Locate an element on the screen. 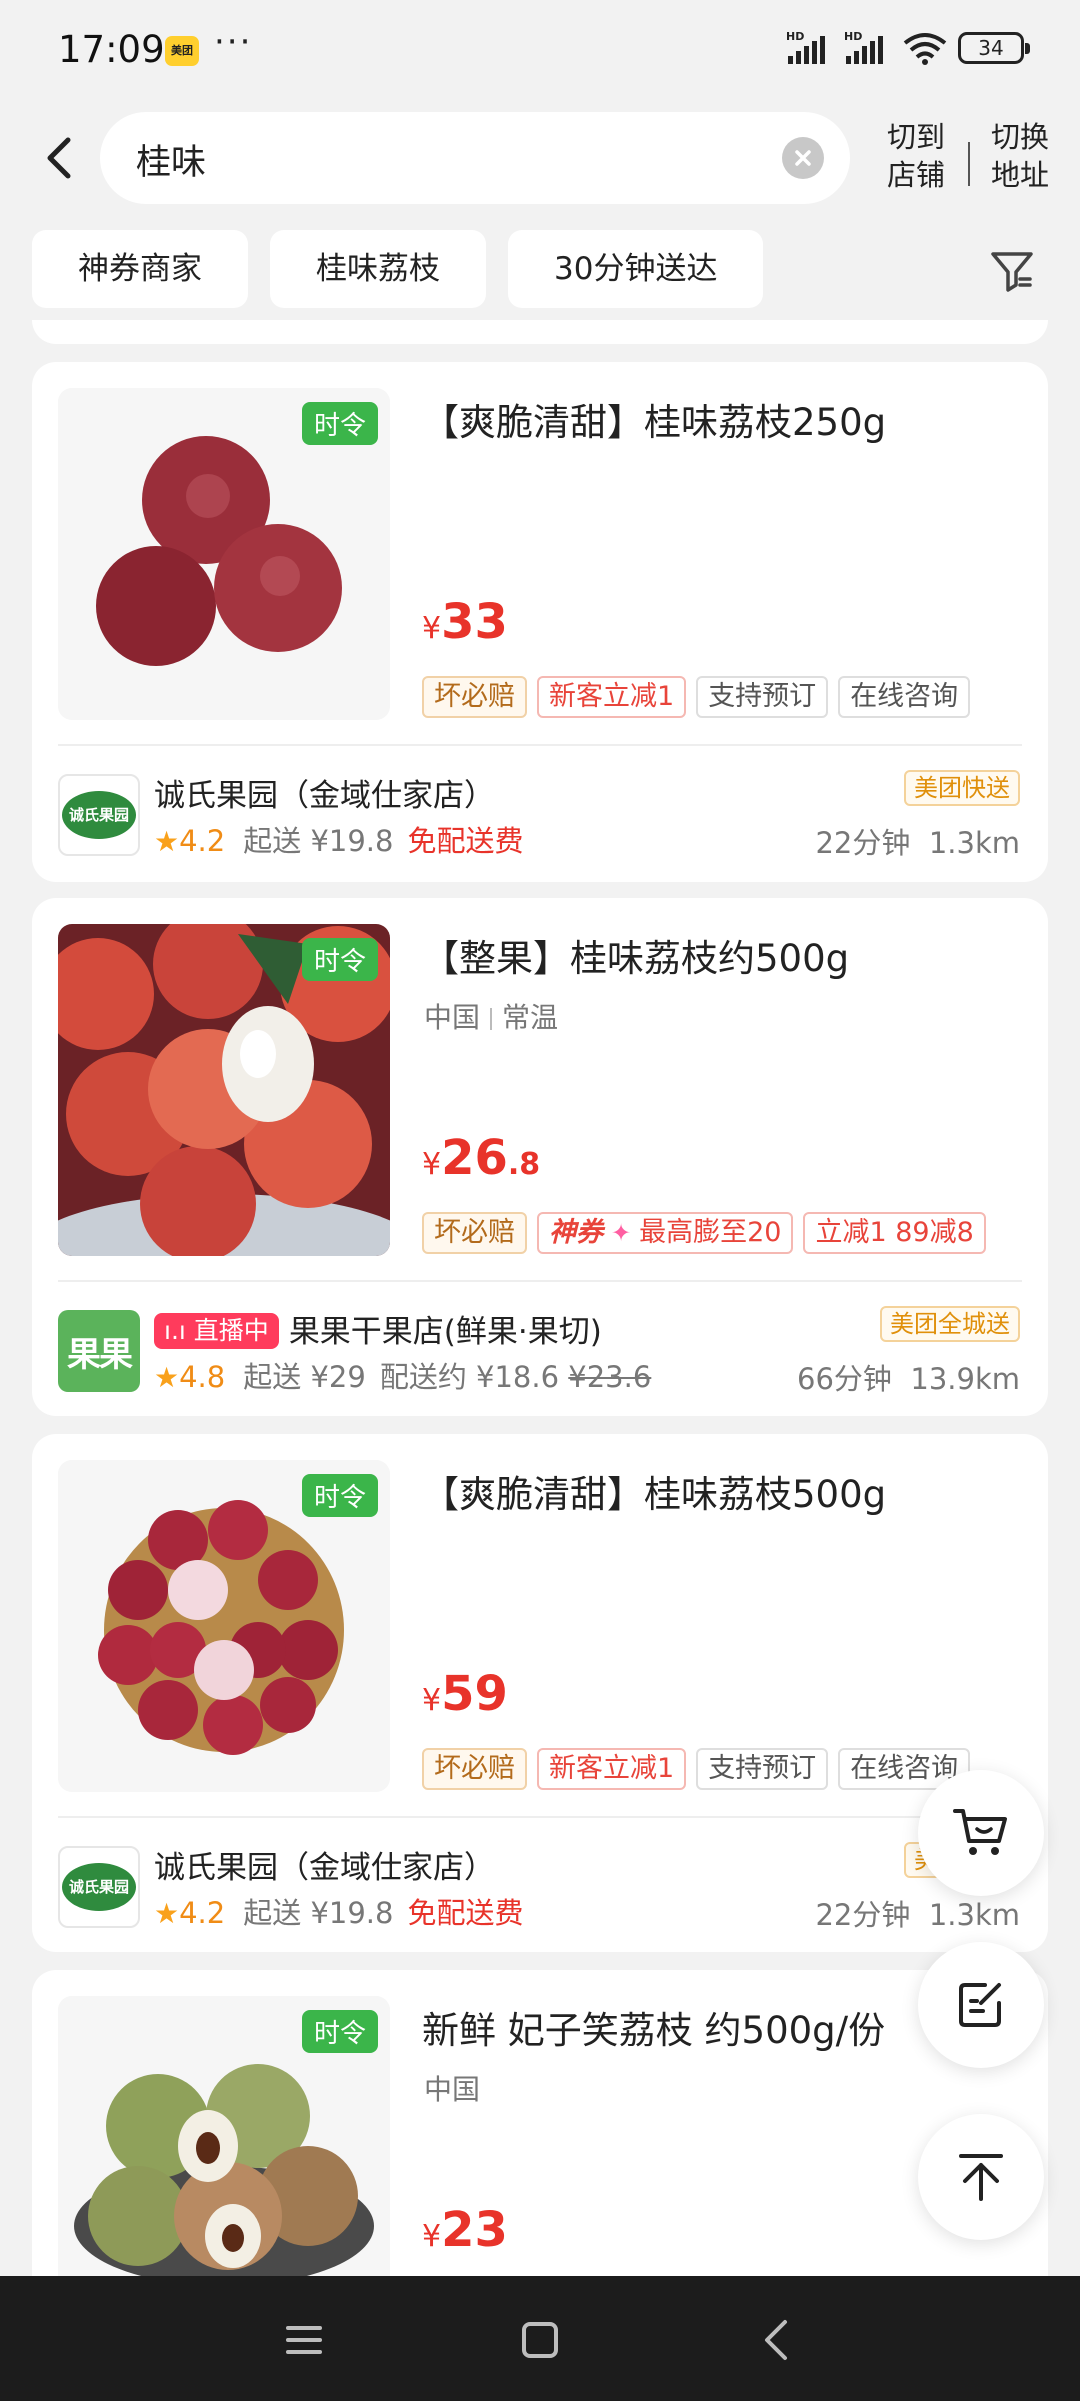 The width and height of the screenshot is (1080, 2401). home-icon is located at coordinates (540, 2340).